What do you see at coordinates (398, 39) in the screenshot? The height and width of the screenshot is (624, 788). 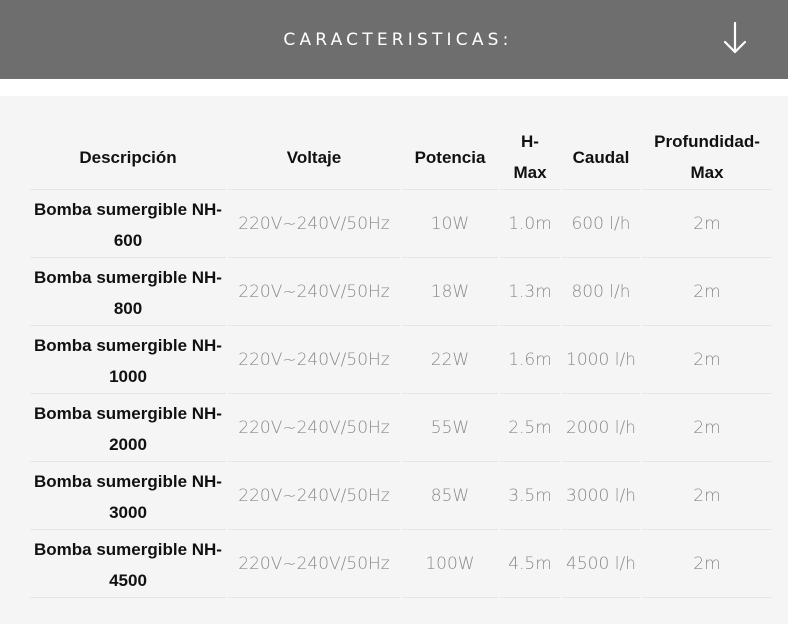 I see `section-title: CARACTERISTICAS:` at bounding box center [398, 39].